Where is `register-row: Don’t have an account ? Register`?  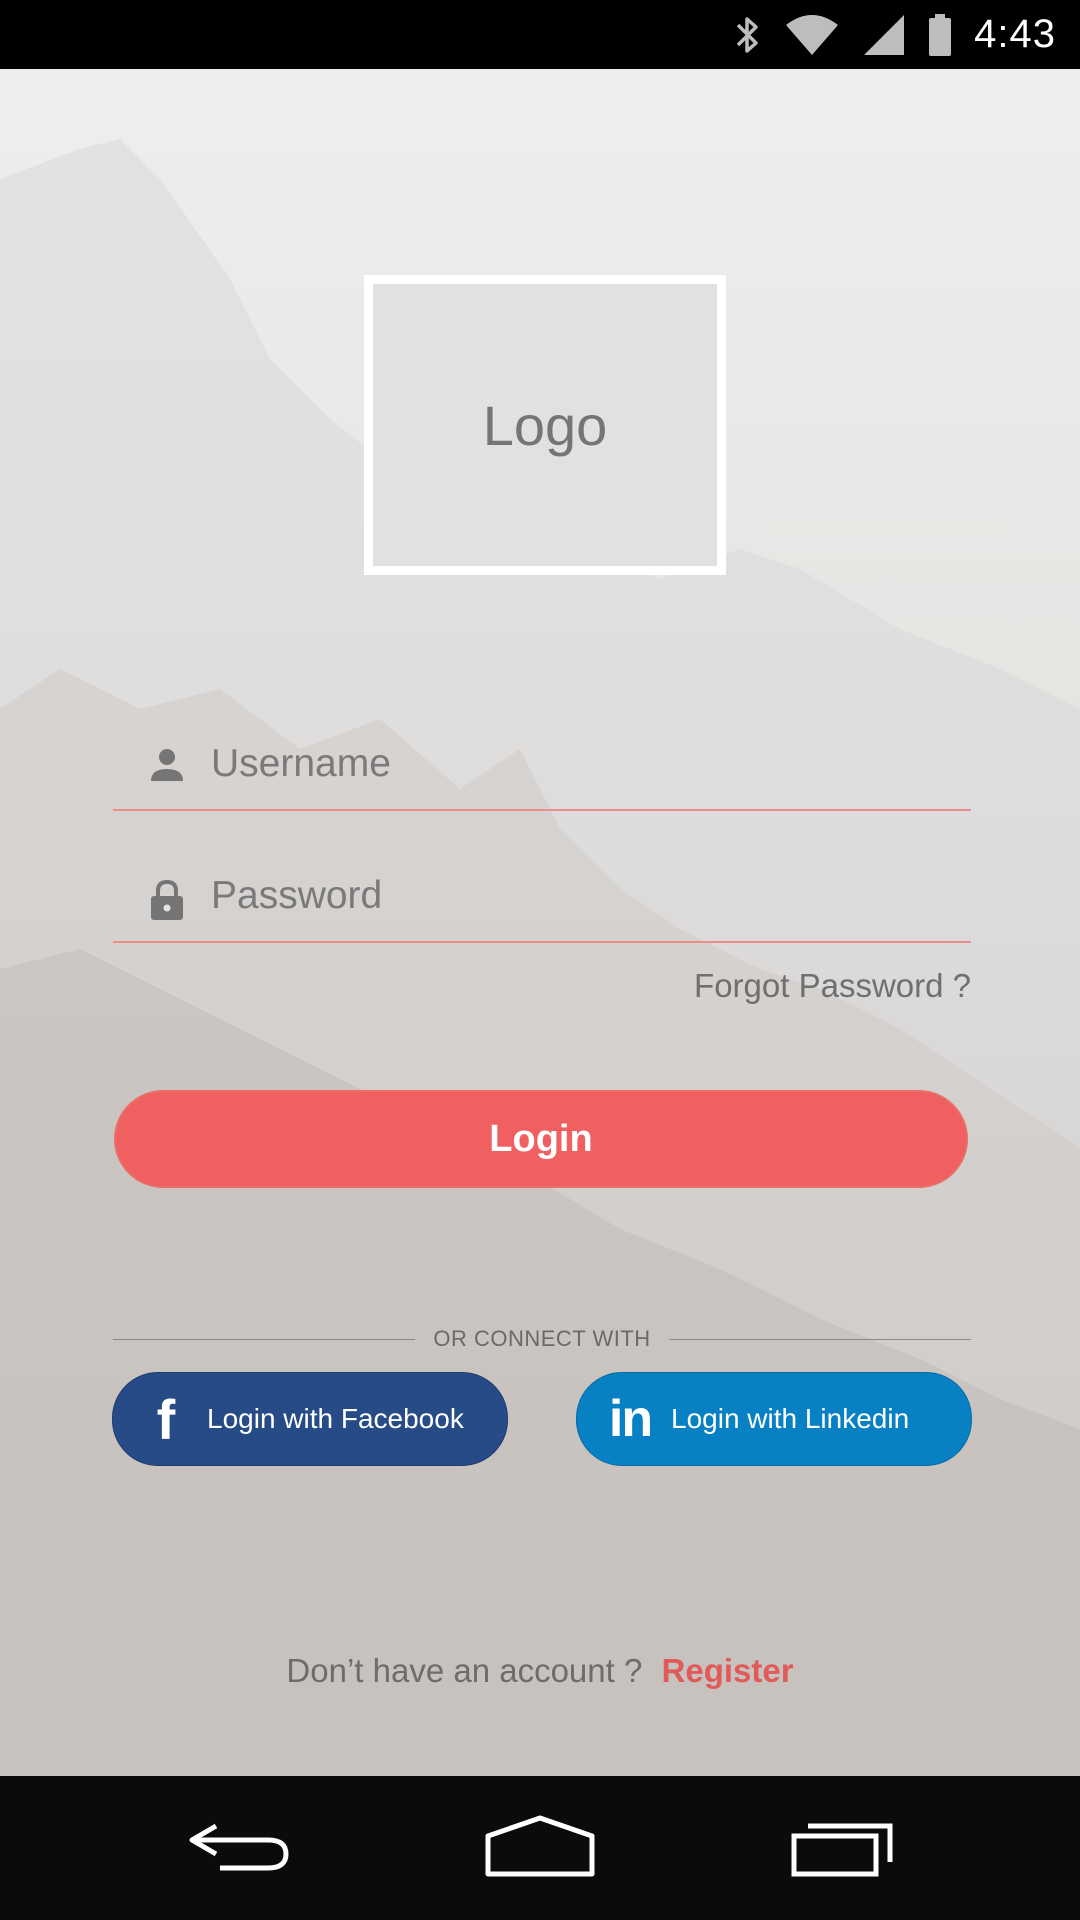
register-row: Don’t have an account ? Register is located at coordinates (540, 1671).